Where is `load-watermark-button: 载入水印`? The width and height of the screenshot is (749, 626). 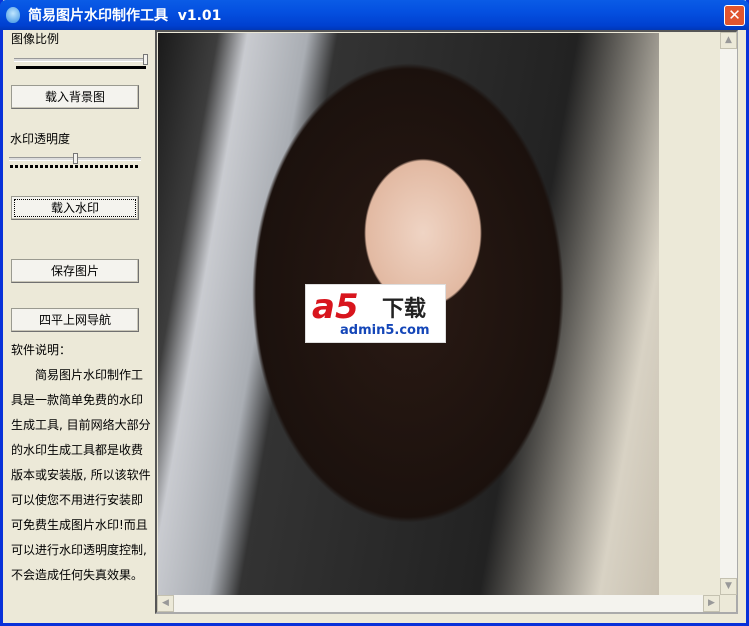
load-watermark-button: 载入水印 is located at coordinates (75, 208).